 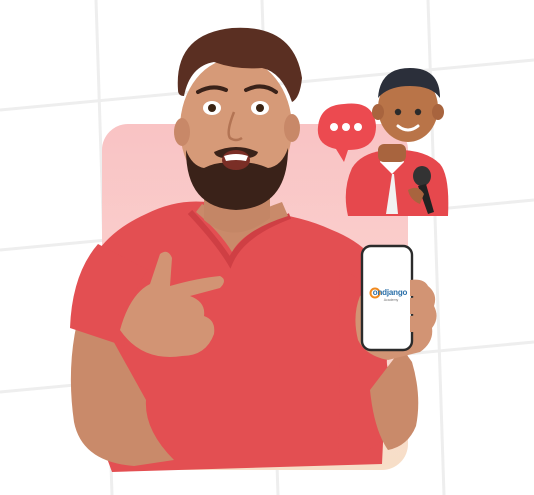 I want to click on phone-logo-subtext: Academy, so click(x=391, y=300).